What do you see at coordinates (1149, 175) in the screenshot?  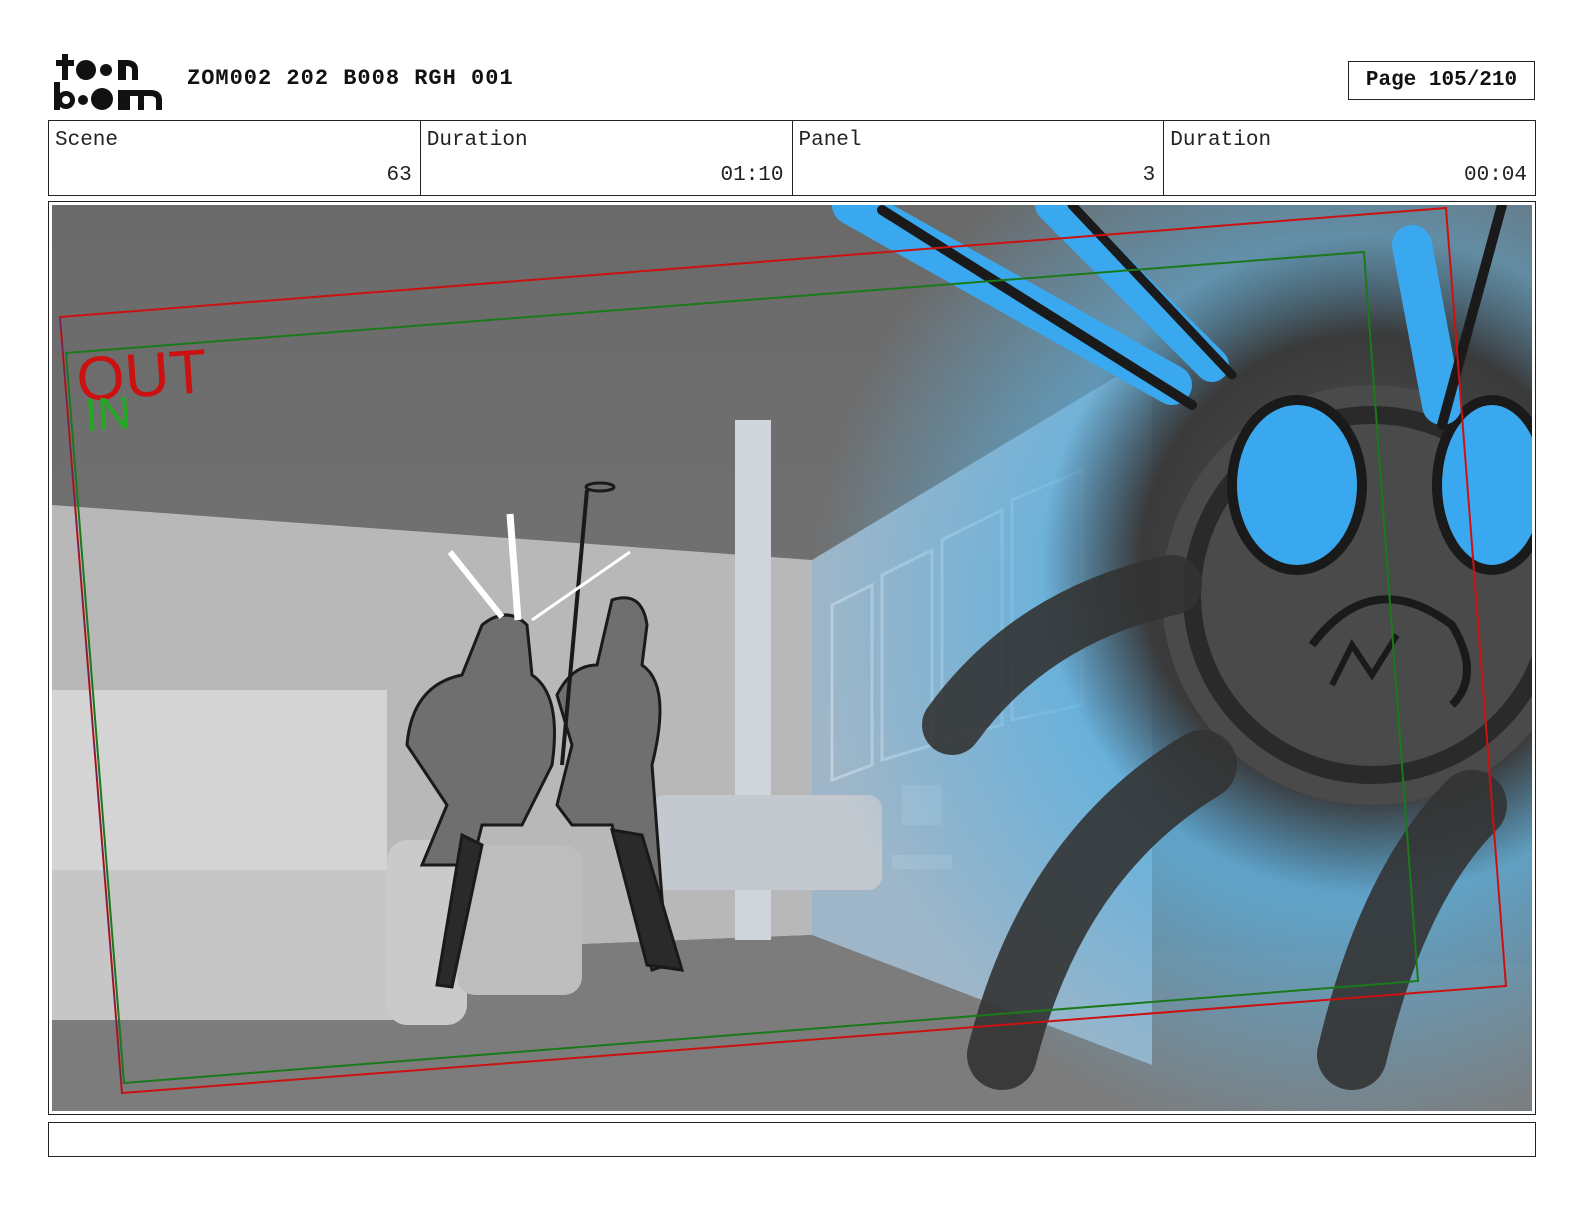 I see `panel-value: 3` at bounding box center [1149, 175].